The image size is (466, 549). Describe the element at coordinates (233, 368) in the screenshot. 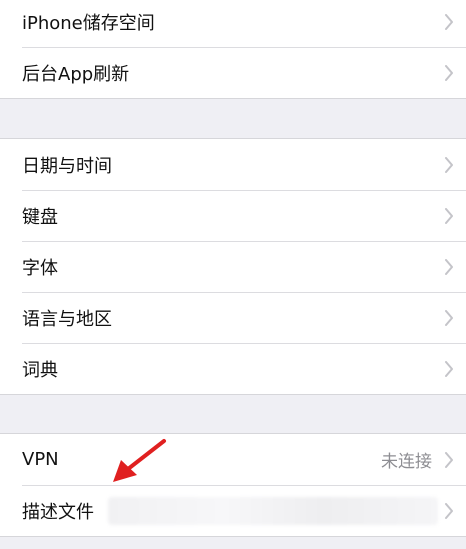

I see `row-dictionary: 词典` at that location.